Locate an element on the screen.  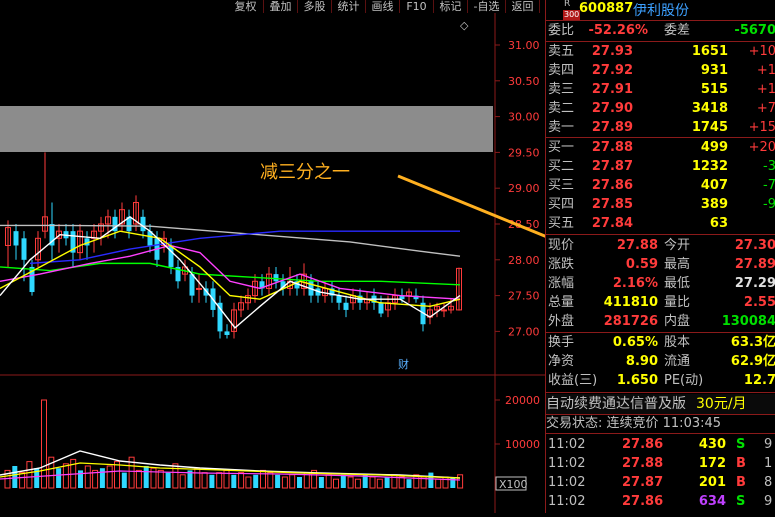
quote-value: 27.29 is located at coordinates (754, 283).